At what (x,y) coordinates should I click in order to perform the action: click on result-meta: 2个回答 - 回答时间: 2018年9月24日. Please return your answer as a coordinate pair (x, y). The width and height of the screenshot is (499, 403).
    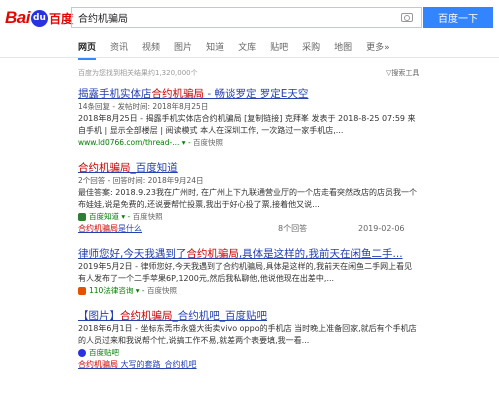
    Looking at the image, I should click on (141, 180).